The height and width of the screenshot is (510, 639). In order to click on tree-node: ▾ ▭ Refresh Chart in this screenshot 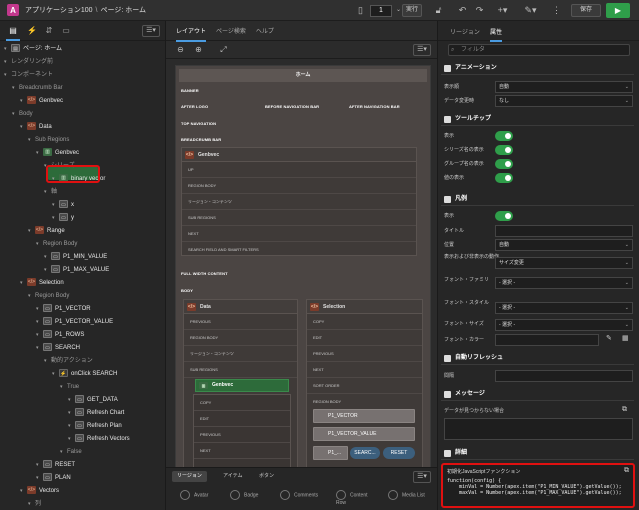, I will do `click(96, 413)`.